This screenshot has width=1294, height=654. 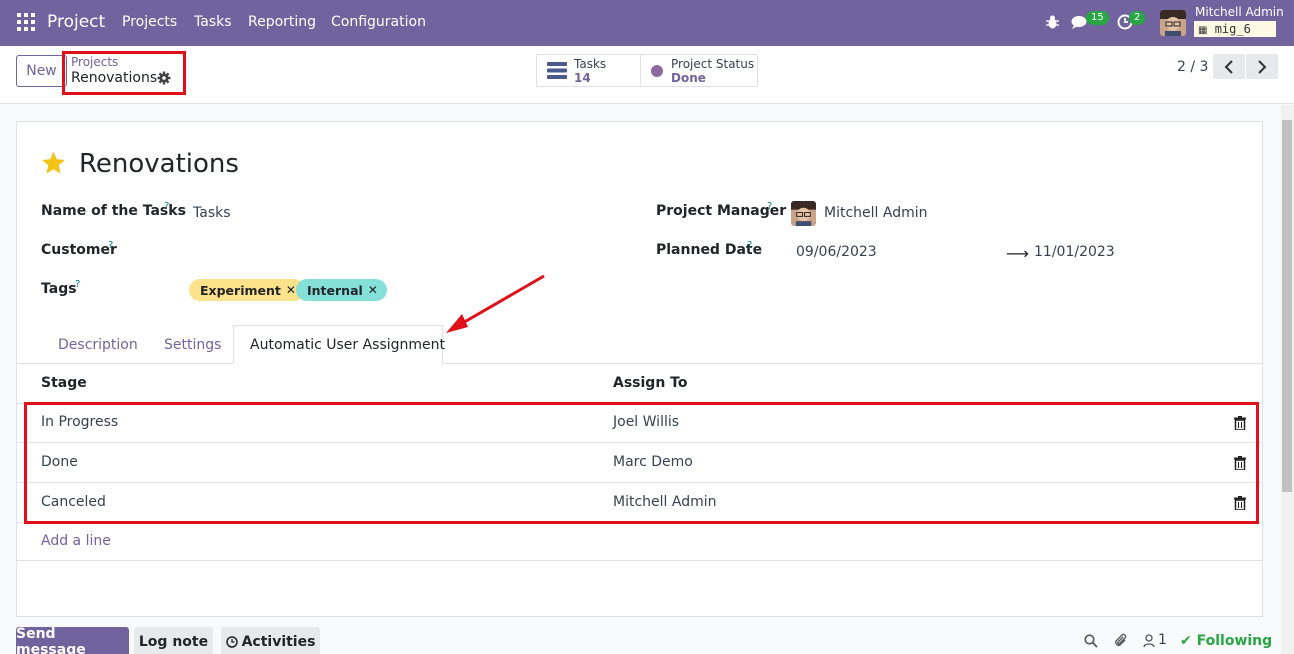 I want to click on tasks-icon, so click(x=557, y=70).